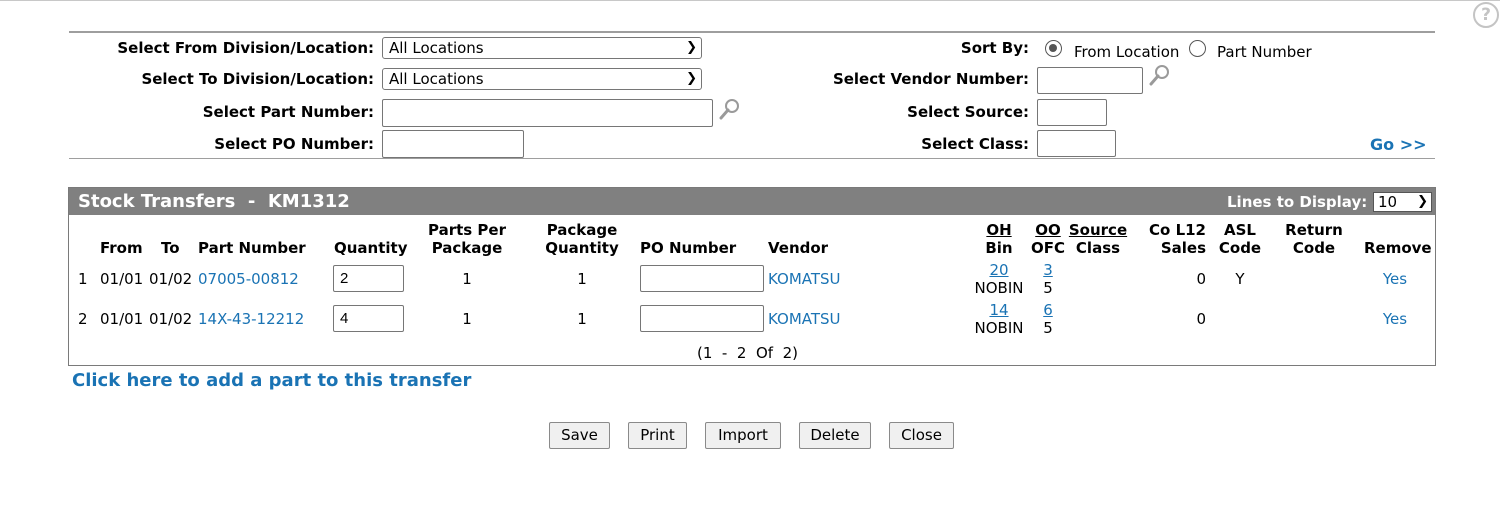 The height and width of the screenshot is (508, 1500). What do you see at coordinates (1486, 15) in the screenshot?
I see `help-icon: ?` at bounding box center [1486, 15].